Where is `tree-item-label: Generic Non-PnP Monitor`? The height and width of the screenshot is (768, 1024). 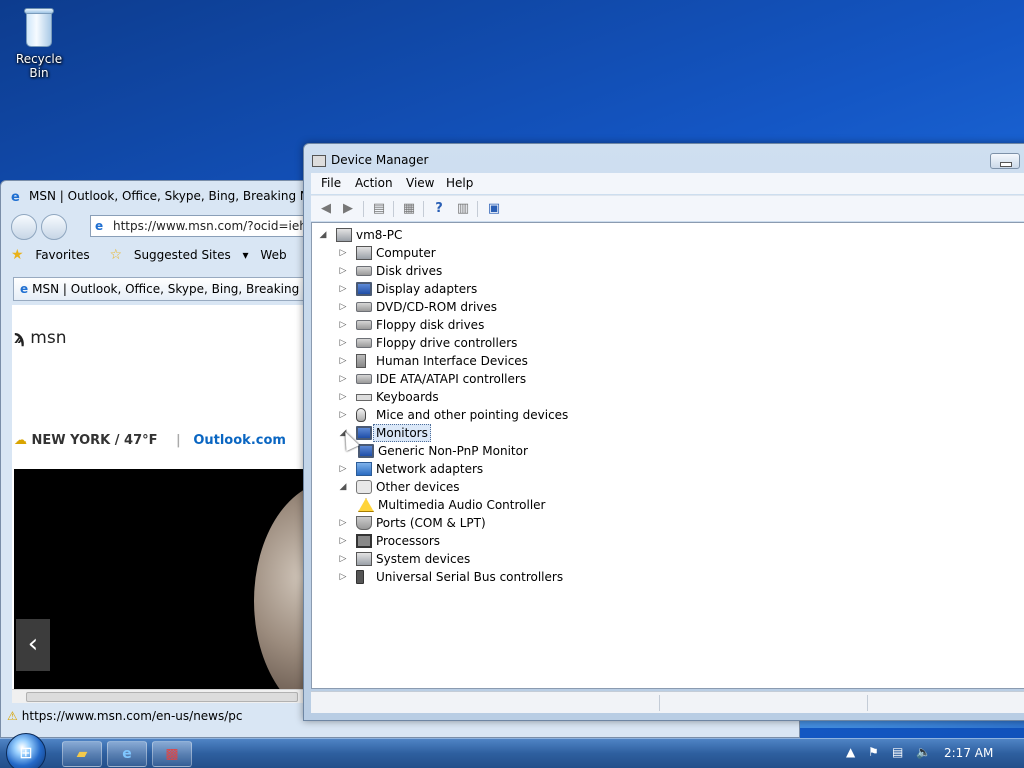
tree-item-label: Generic Non-PnP Monitor is located at coordinates (453, 451).